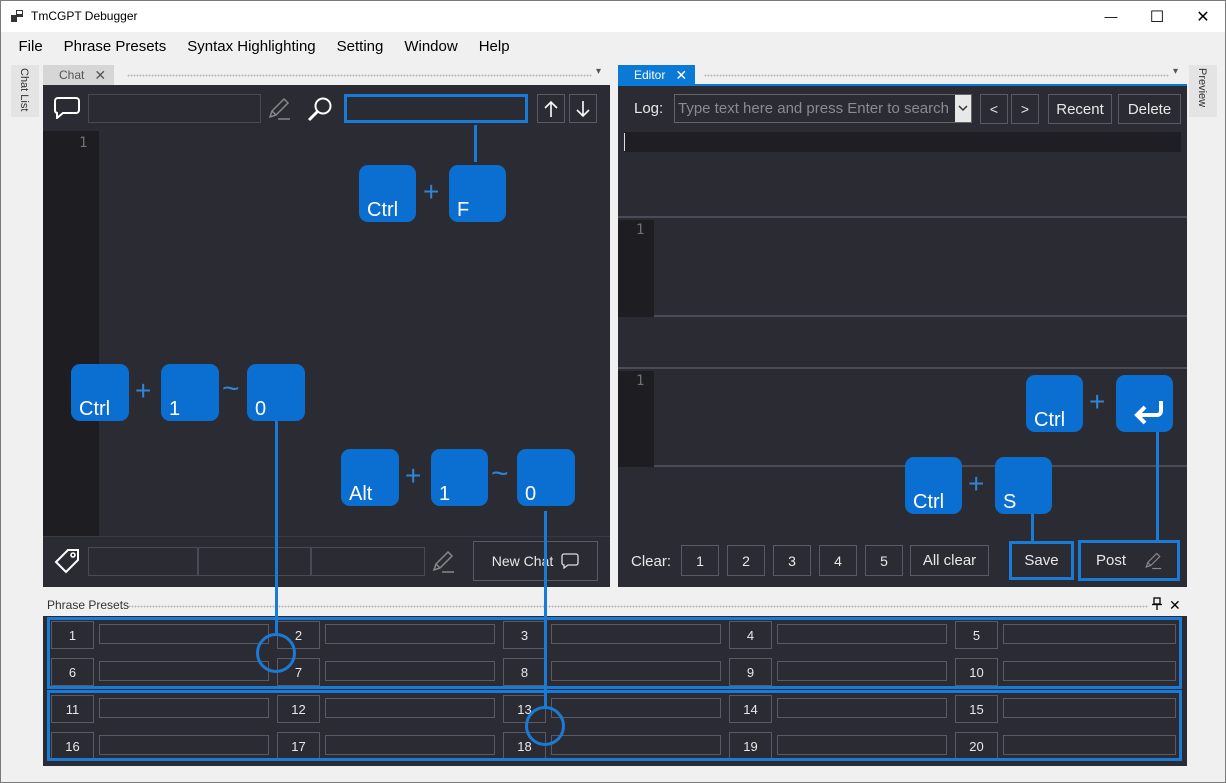 This screenshot has height=783, width=1226. What do you see at coordinates (445, 494) in the screenshot?
I see `key-1-alt-label: 1` at bounding box center [445, 494].